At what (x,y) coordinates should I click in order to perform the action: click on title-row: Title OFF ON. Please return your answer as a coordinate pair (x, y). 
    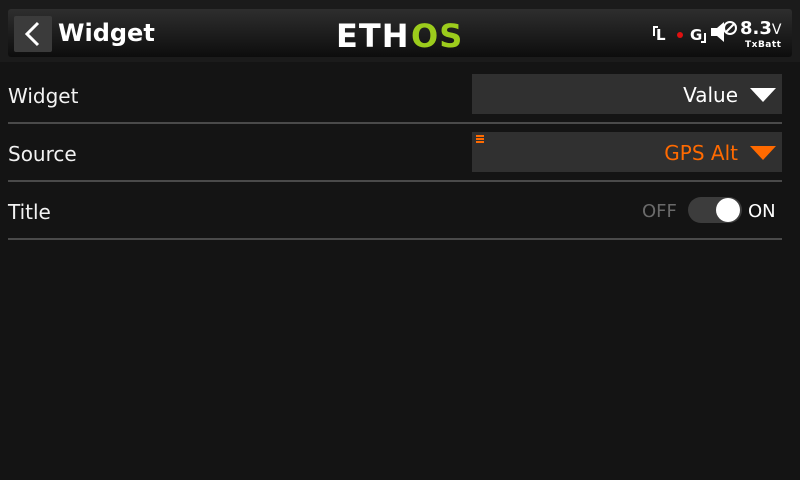
    Looking at the image, I should click on (395, 211).